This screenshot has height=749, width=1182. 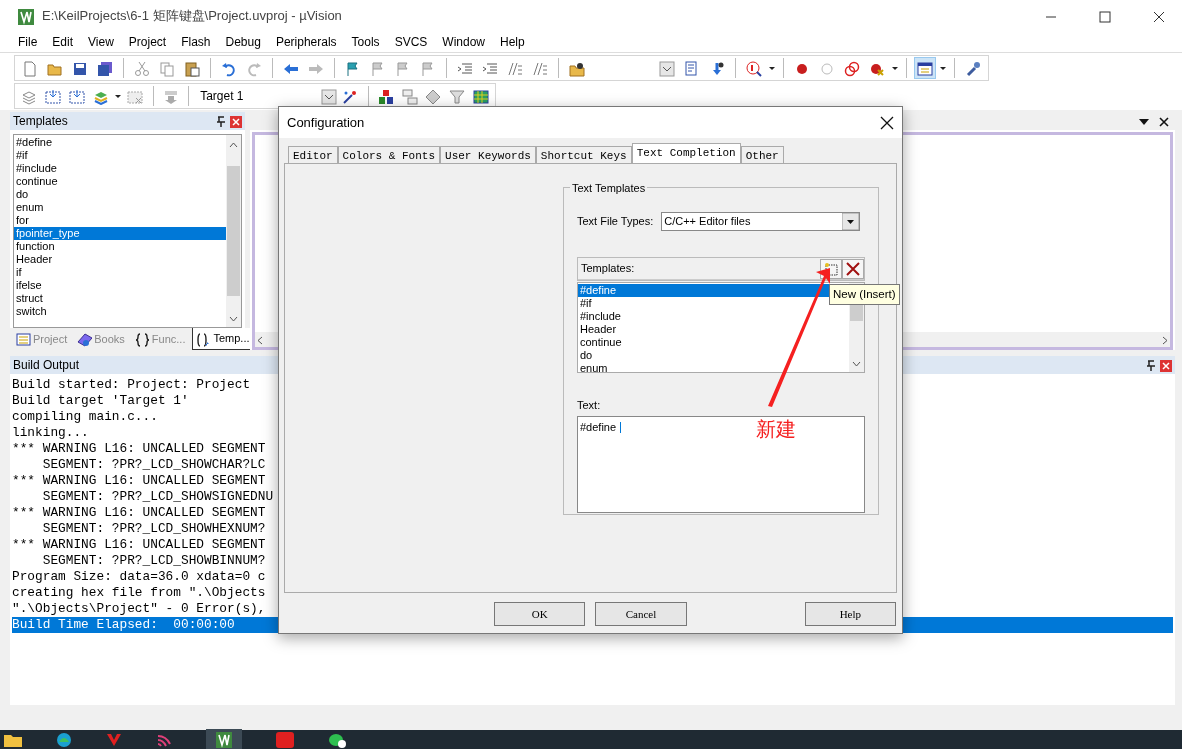 I want to click on output-line: SEGMENT: ?PR?_LCD_SHOWSIGNEDNU, so click(x=157, y=497).